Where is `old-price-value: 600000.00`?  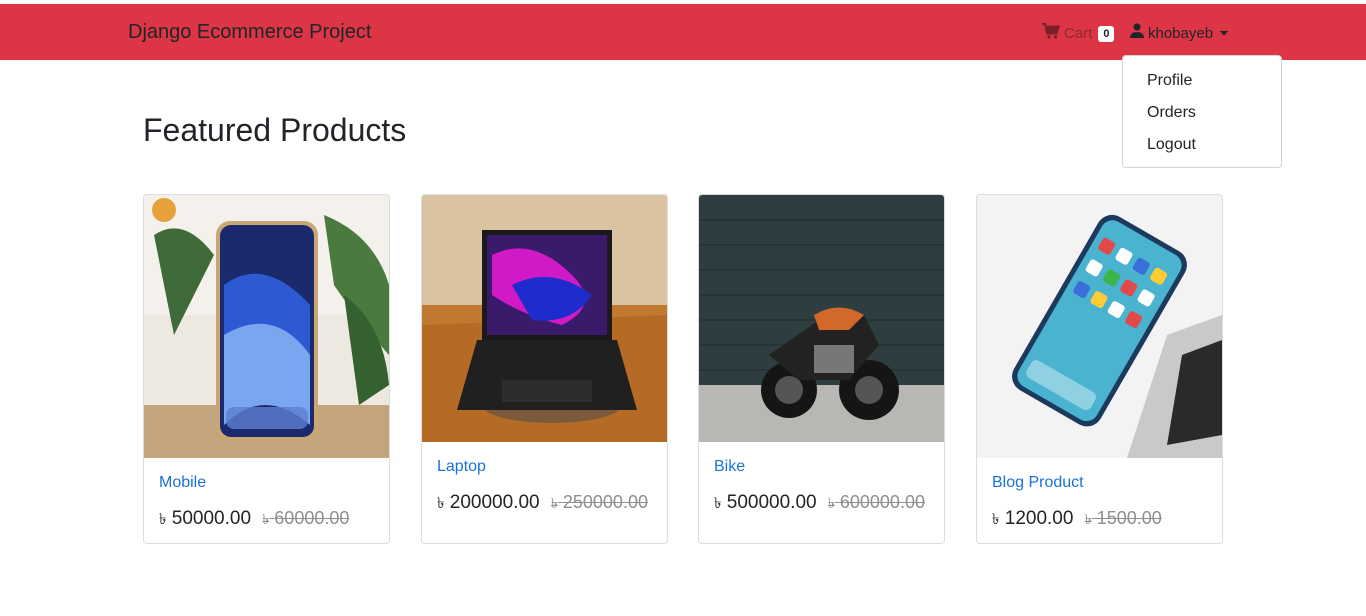 old-price-value: 600000.00 is located at coordinates (882, 502).